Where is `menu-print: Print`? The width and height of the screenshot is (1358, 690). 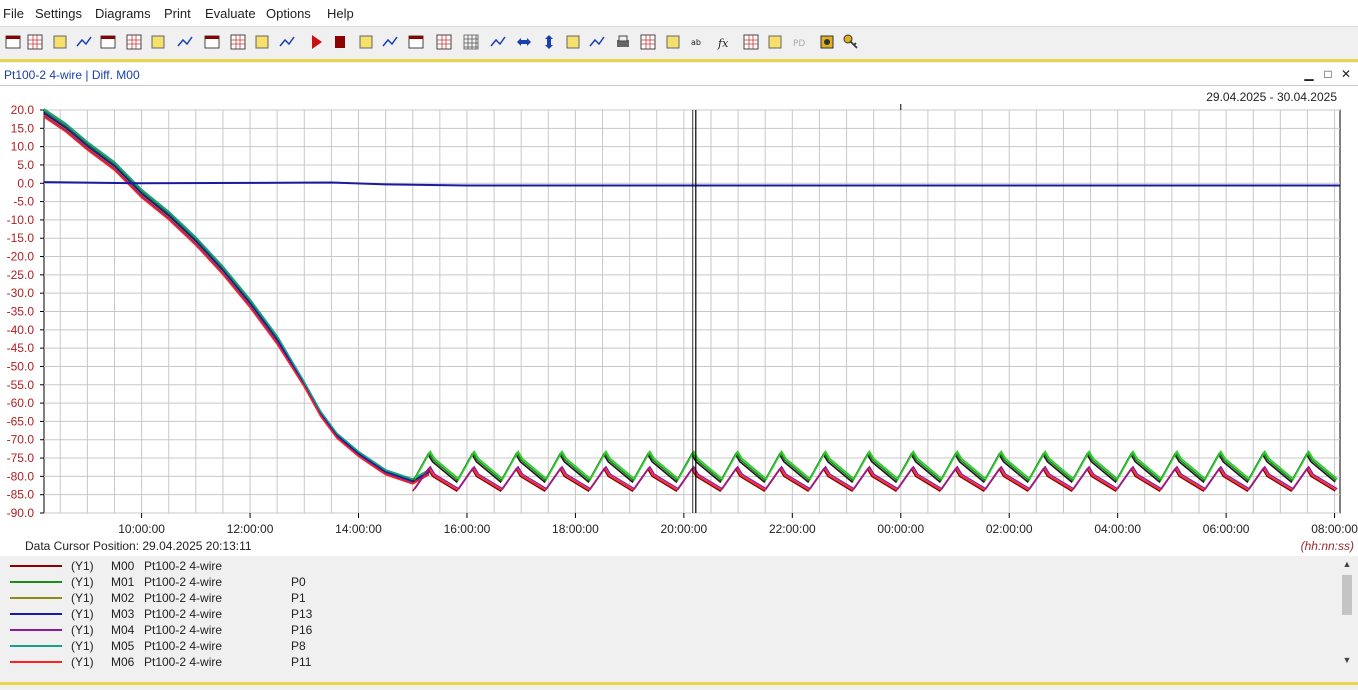
menu-print: Print is located at coordinates (177, 13).